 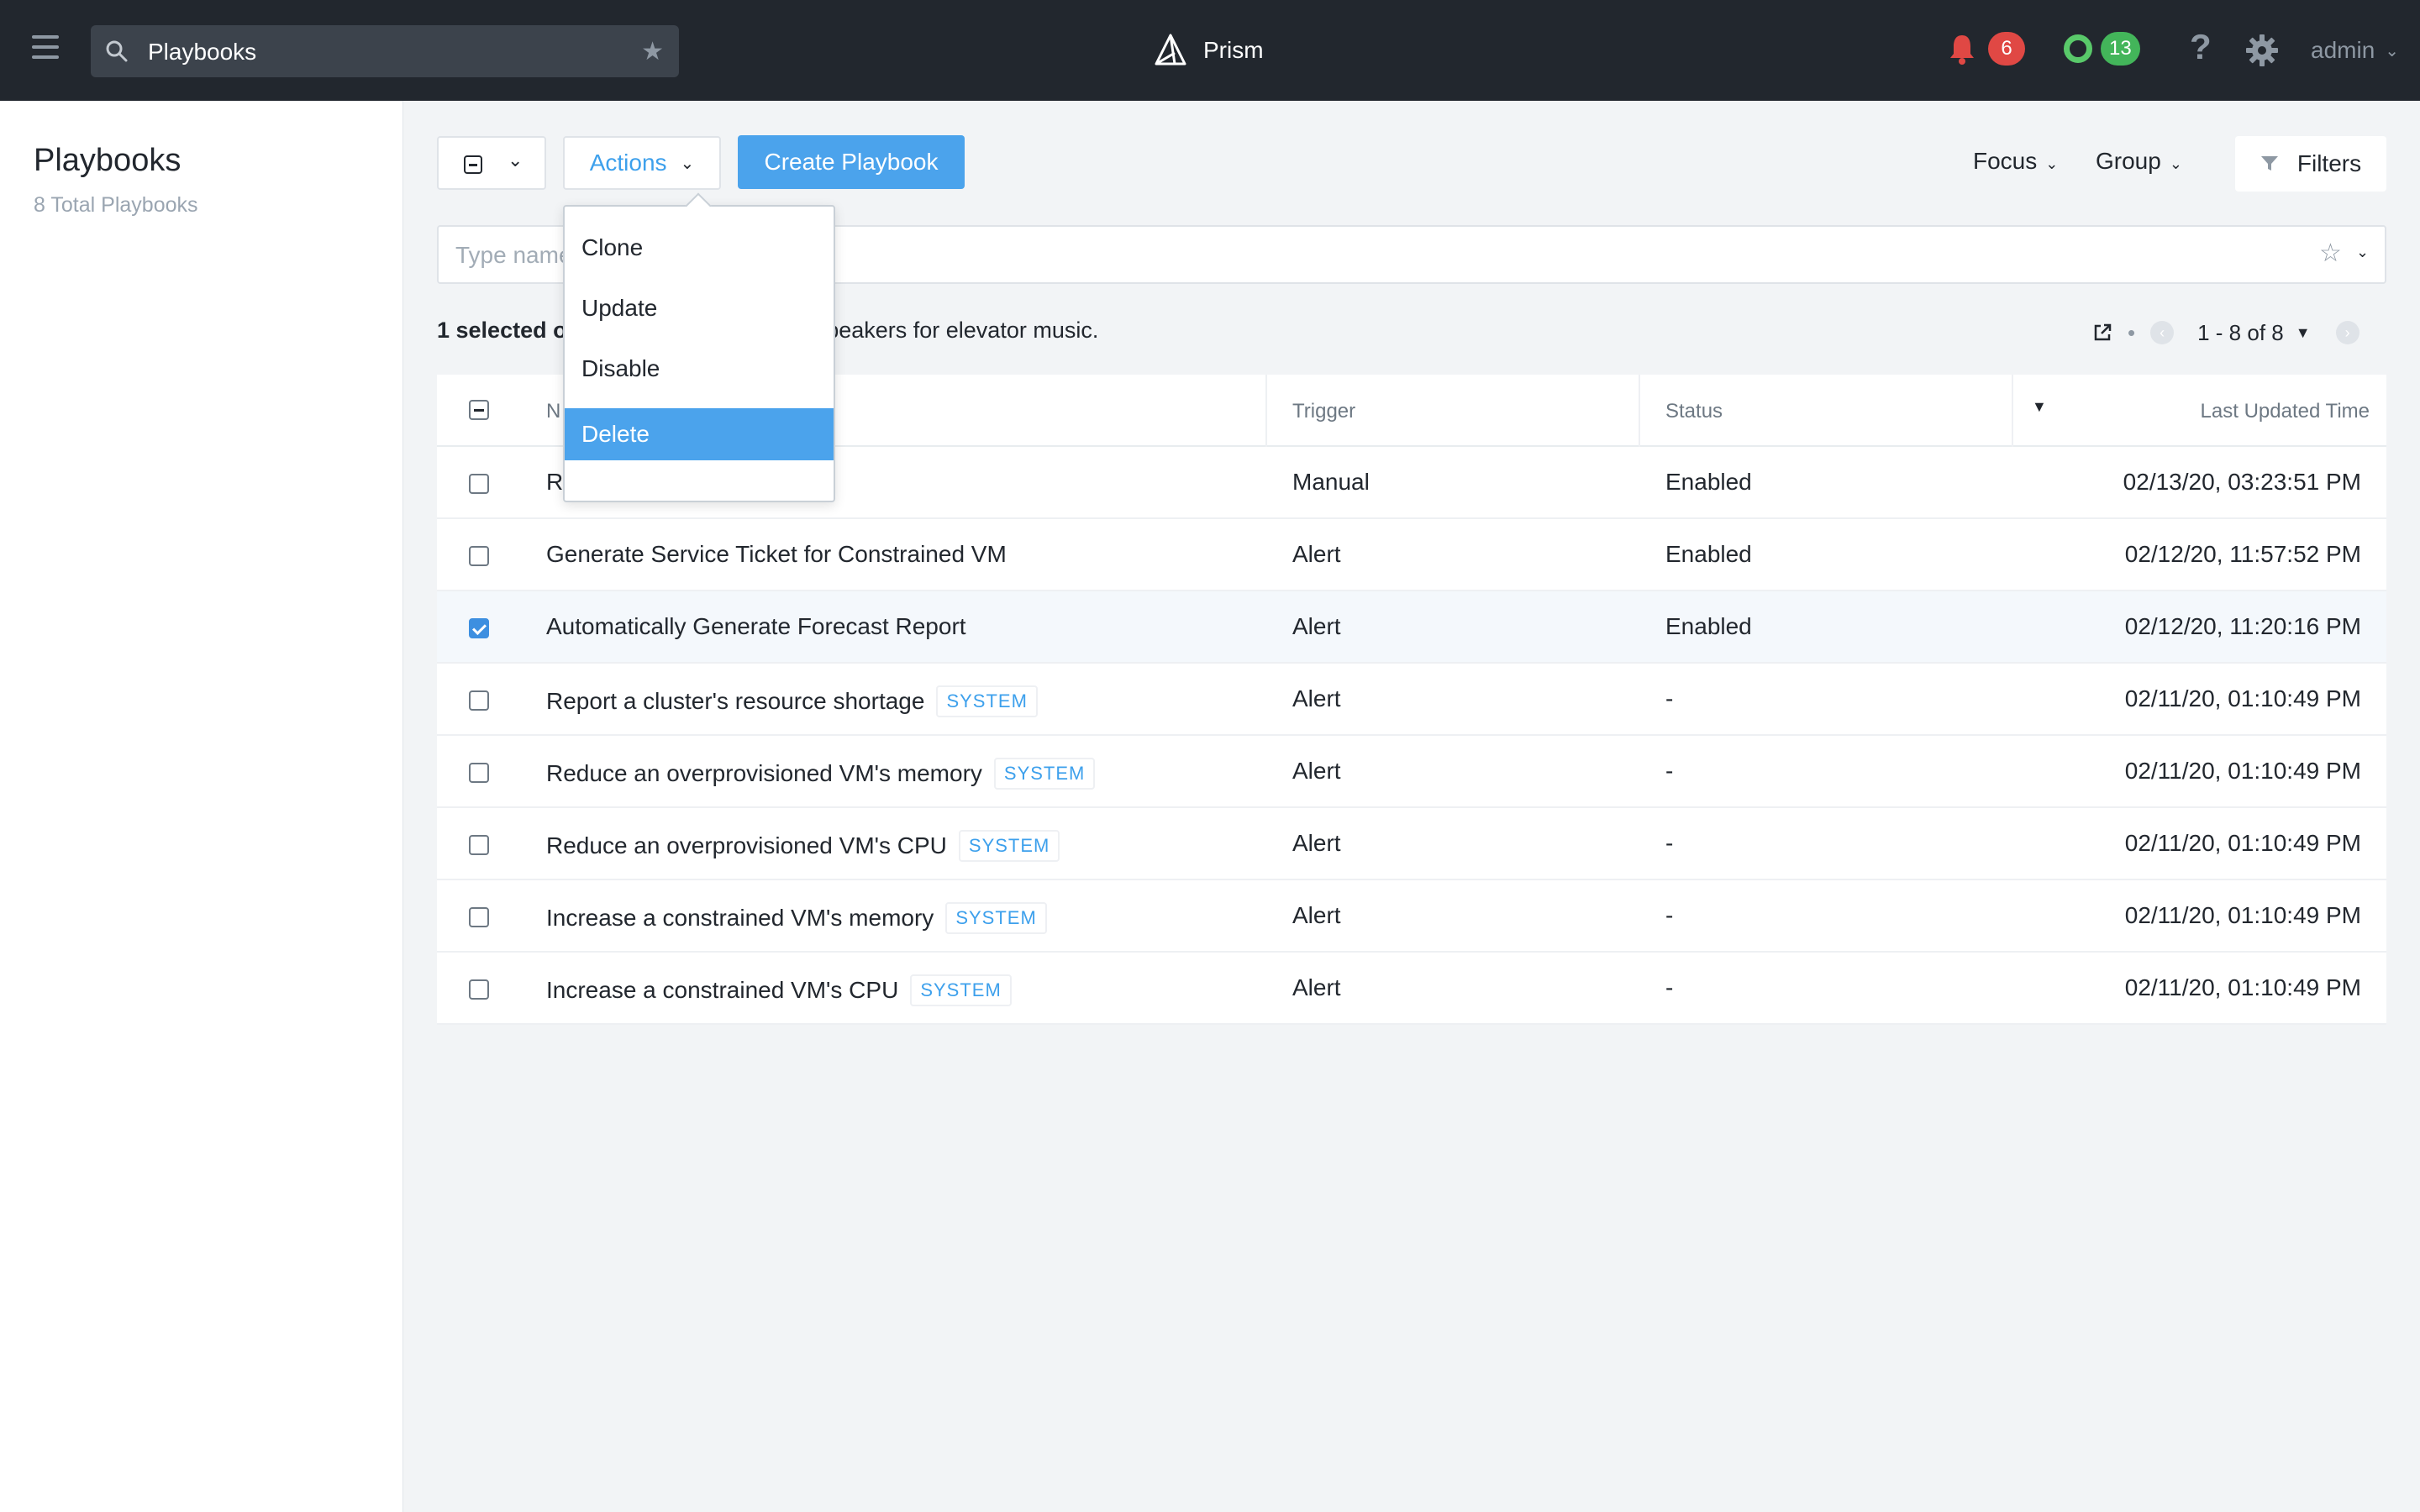 I want to click on star-icon: ☆, so click(x=2330, y=253).